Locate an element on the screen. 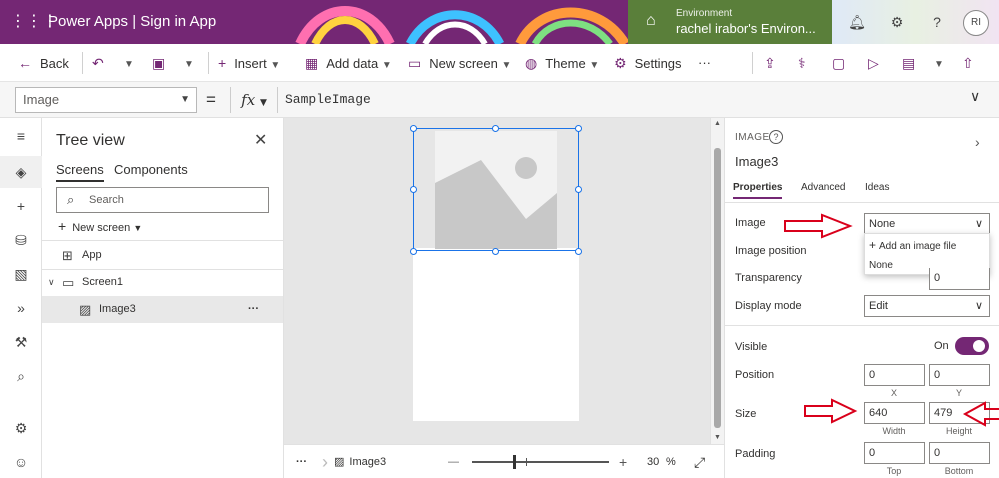 The width and height of the screenshot is (999, 478). control-name: Image3 is located at coordinates (756, 161).